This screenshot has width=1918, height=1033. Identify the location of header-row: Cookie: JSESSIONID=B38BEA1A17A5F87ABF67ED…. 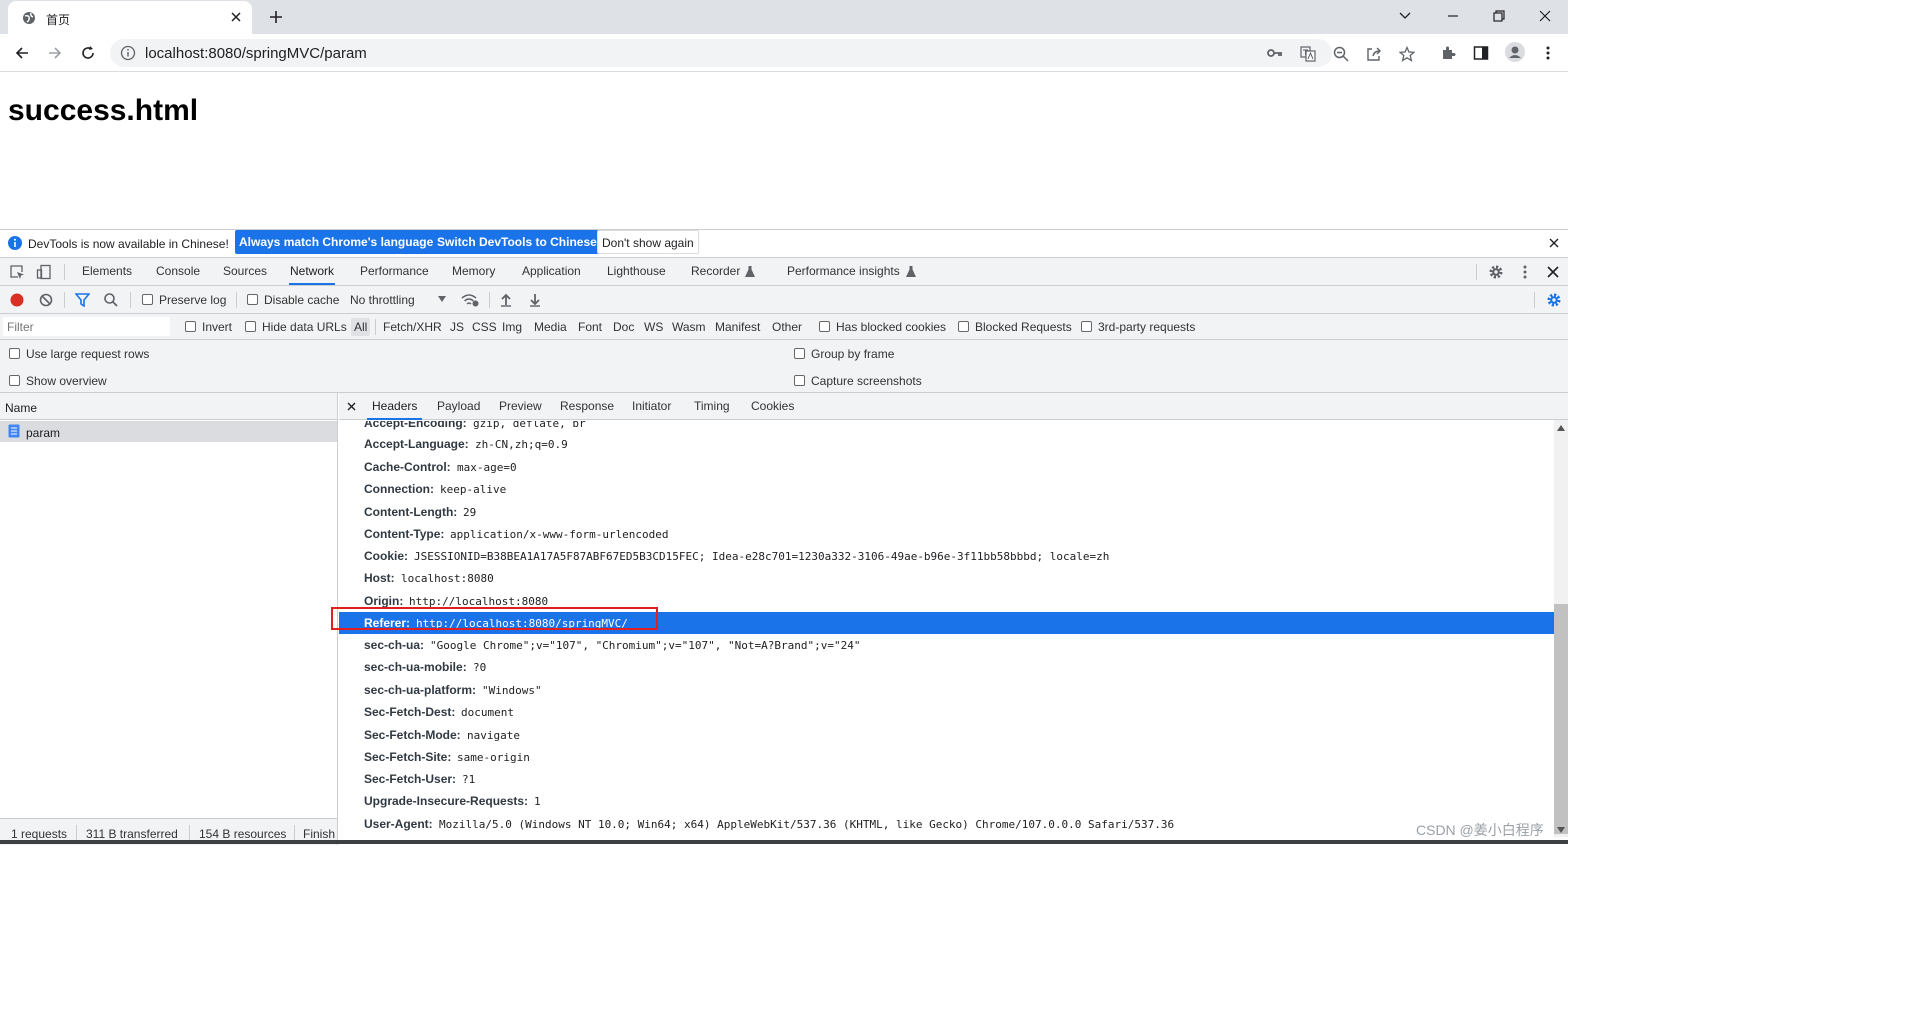
(946, 556).